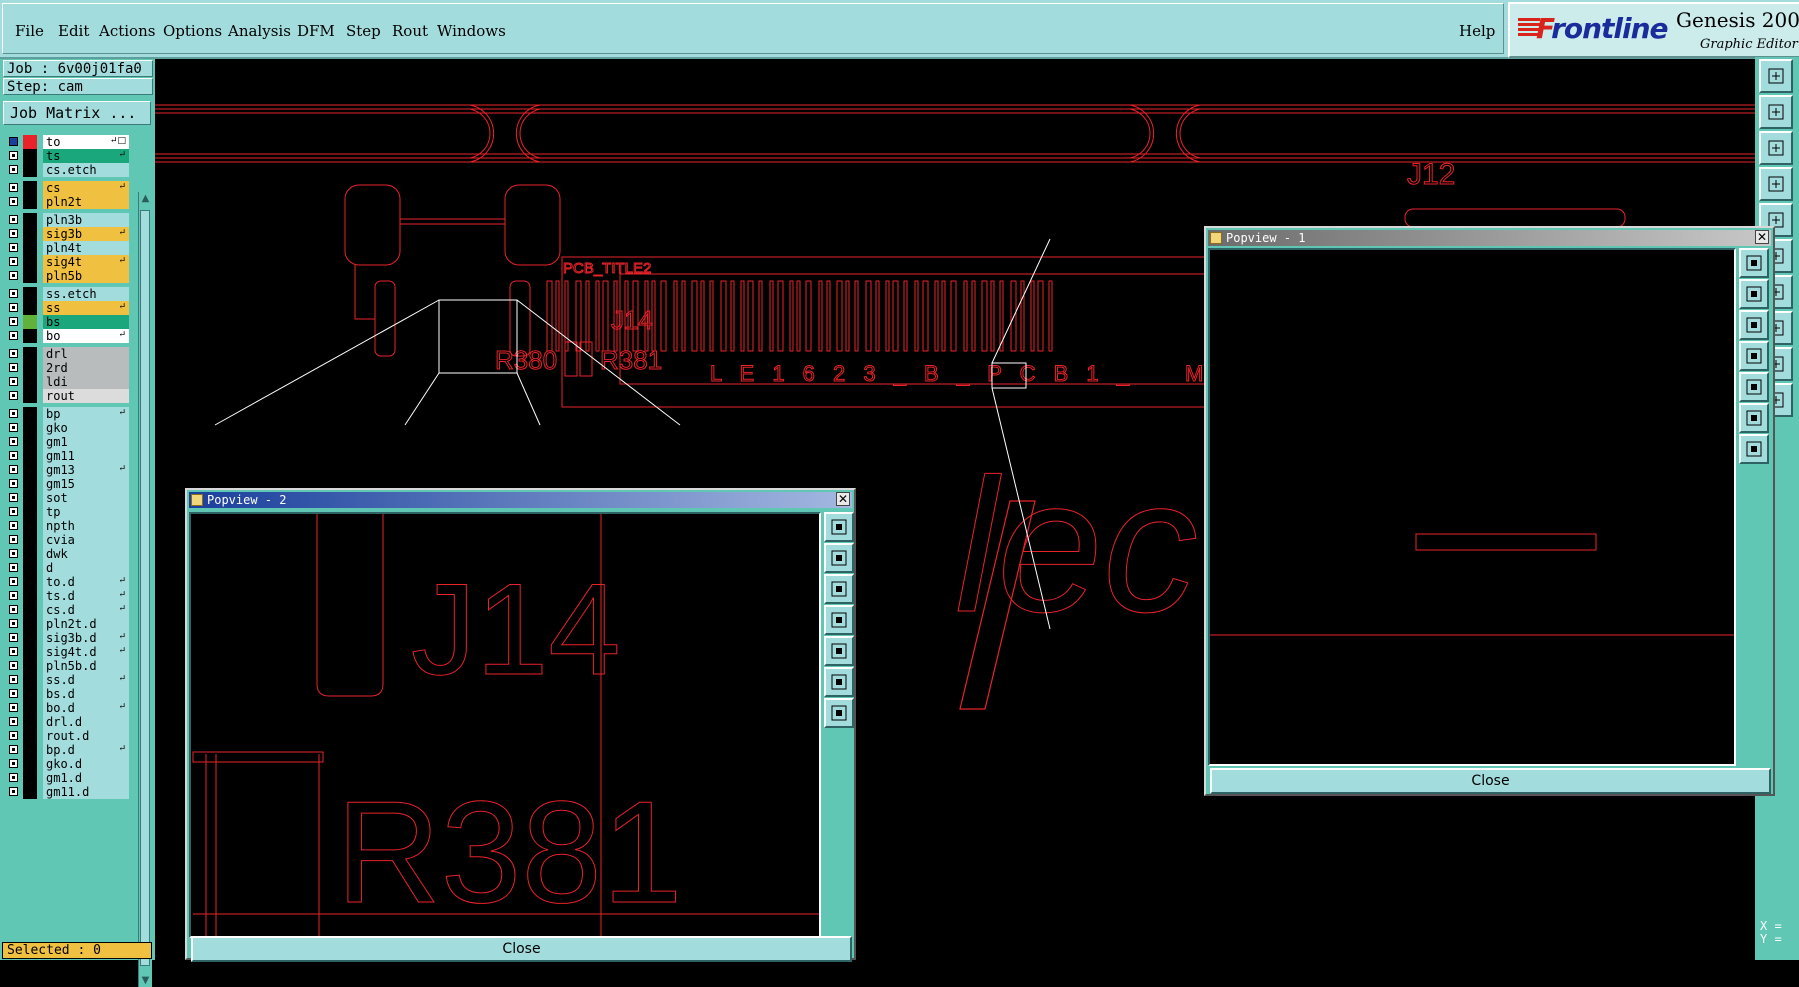  Describe the element at coordinates (68, 680) in the screenshot. I see `layer-row: ss.d ↵` at that location.